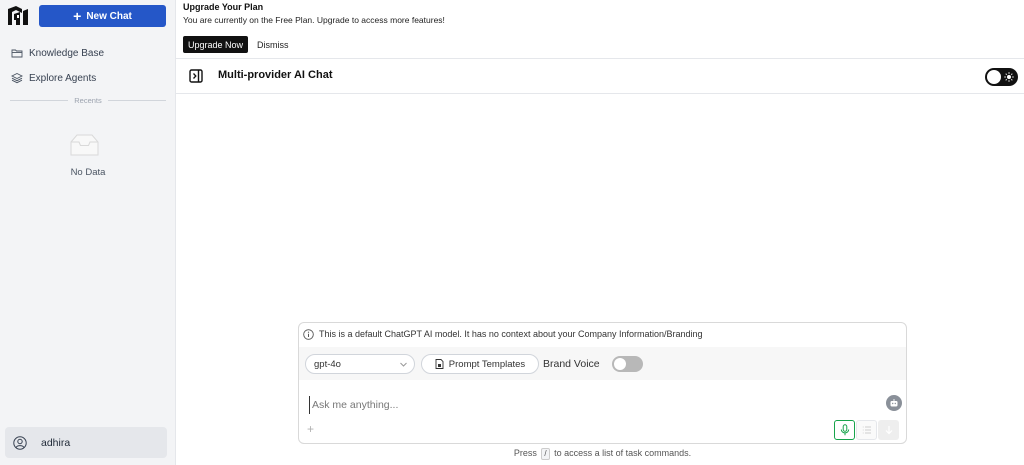  What do you see at coordinates (308, 334) in the screenshot?
I see `info-icon` at bounding box center [308, 334].